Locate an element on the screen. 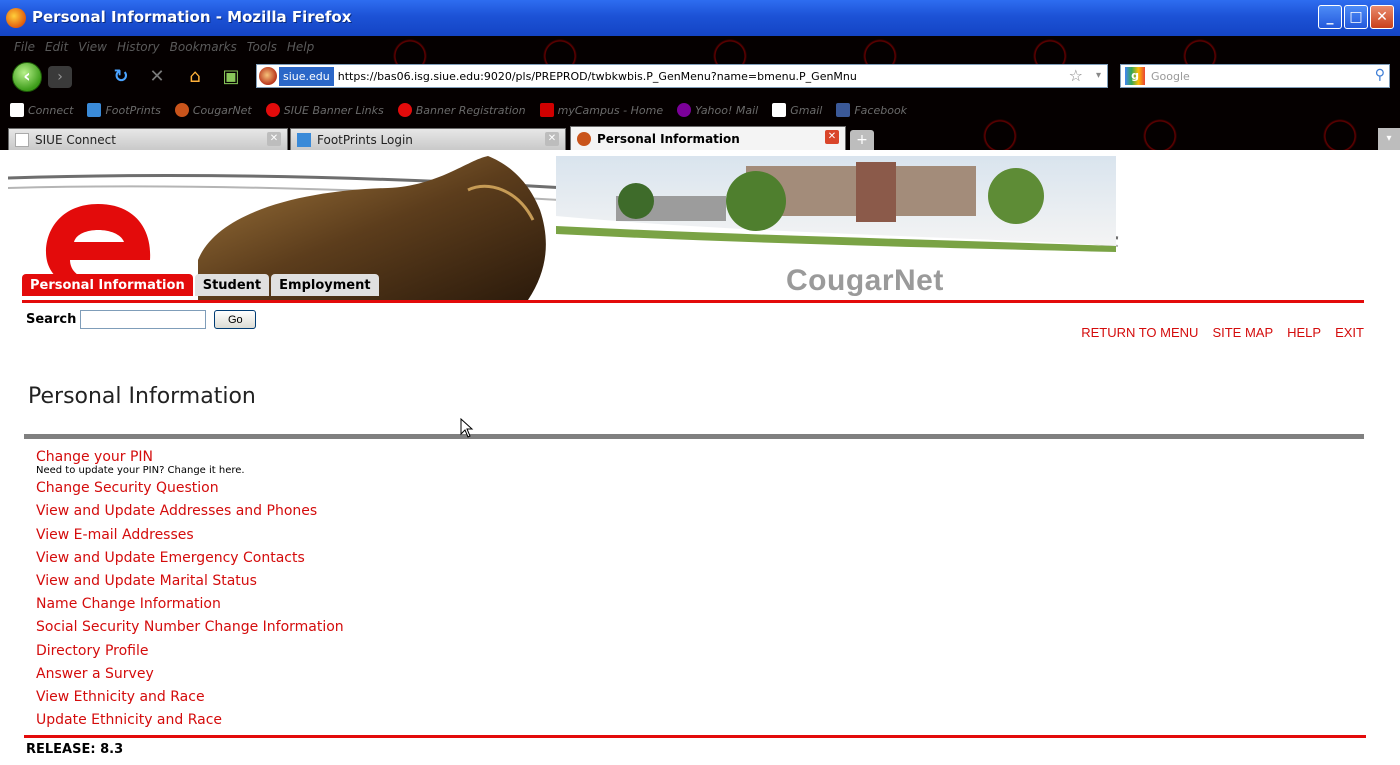 Image resolution: width=1400 pixels, height=765 pixels. top-divider is located at coordinates (693, 301).